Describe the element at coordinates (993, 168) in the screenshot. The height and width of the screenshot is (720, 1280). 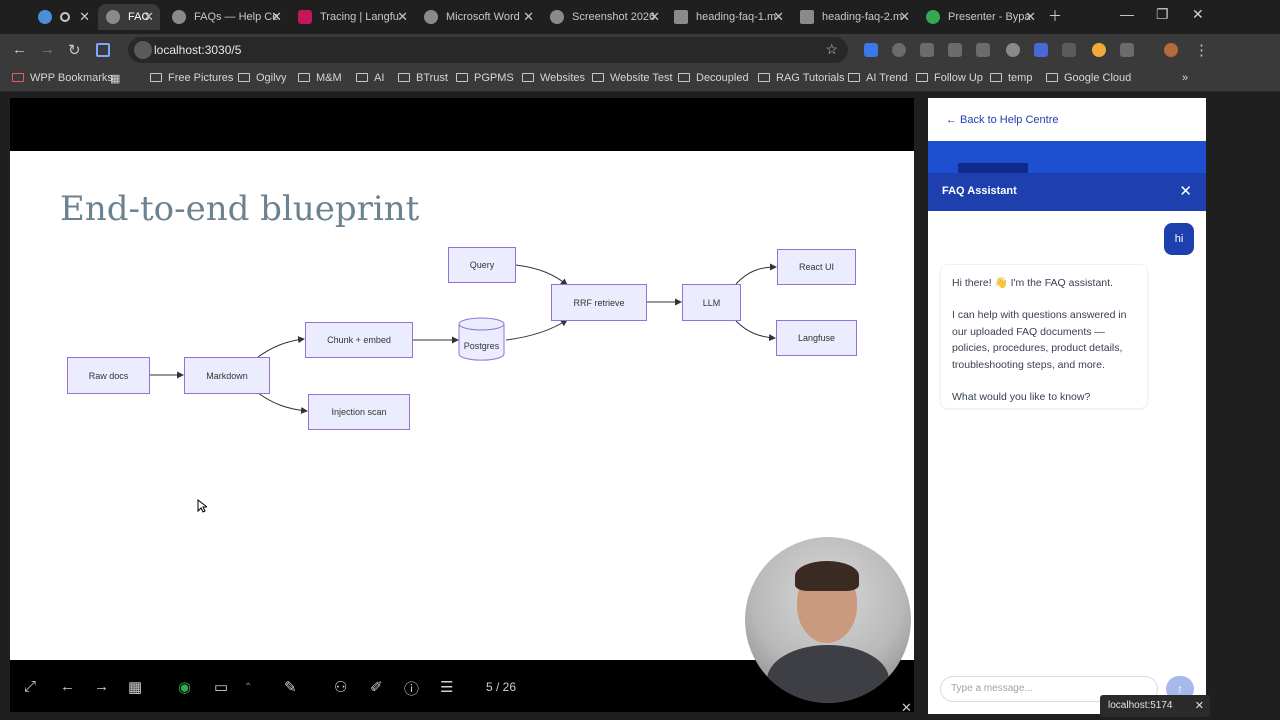
I see `banner-heading-fragment` at that location.